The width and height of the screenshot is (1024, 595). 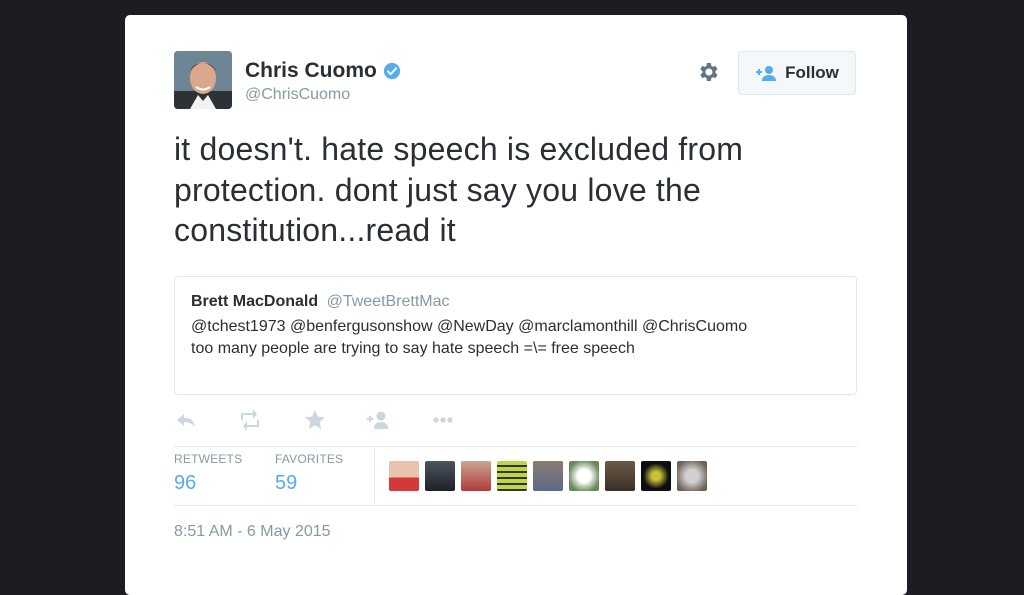 I want to click on tweet-timestamp: 8:51 AM - 6 May 2015, so click(x=252, y=532).